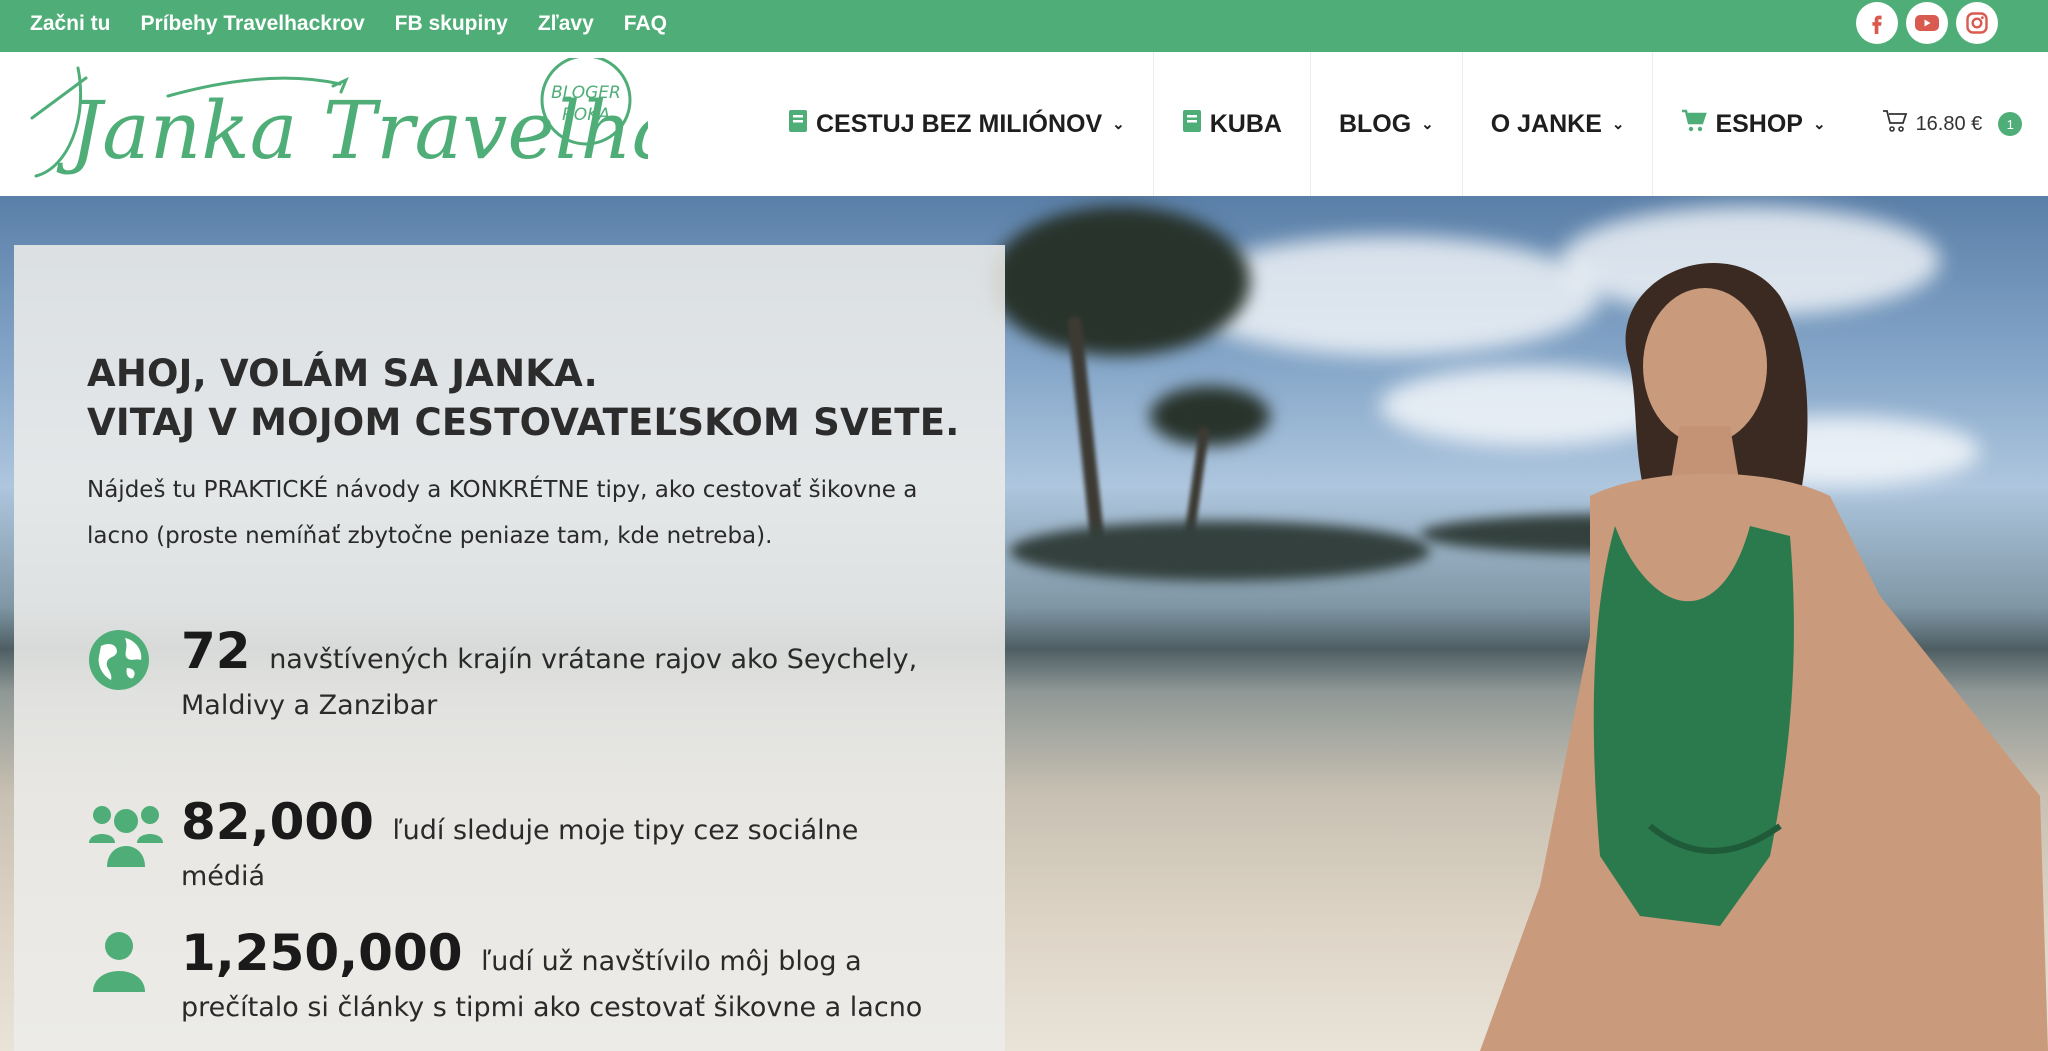 This screenshot has height=1051, width=2048. I want to click on stat-visitors-number: 1,250,000, so click(322, 953).